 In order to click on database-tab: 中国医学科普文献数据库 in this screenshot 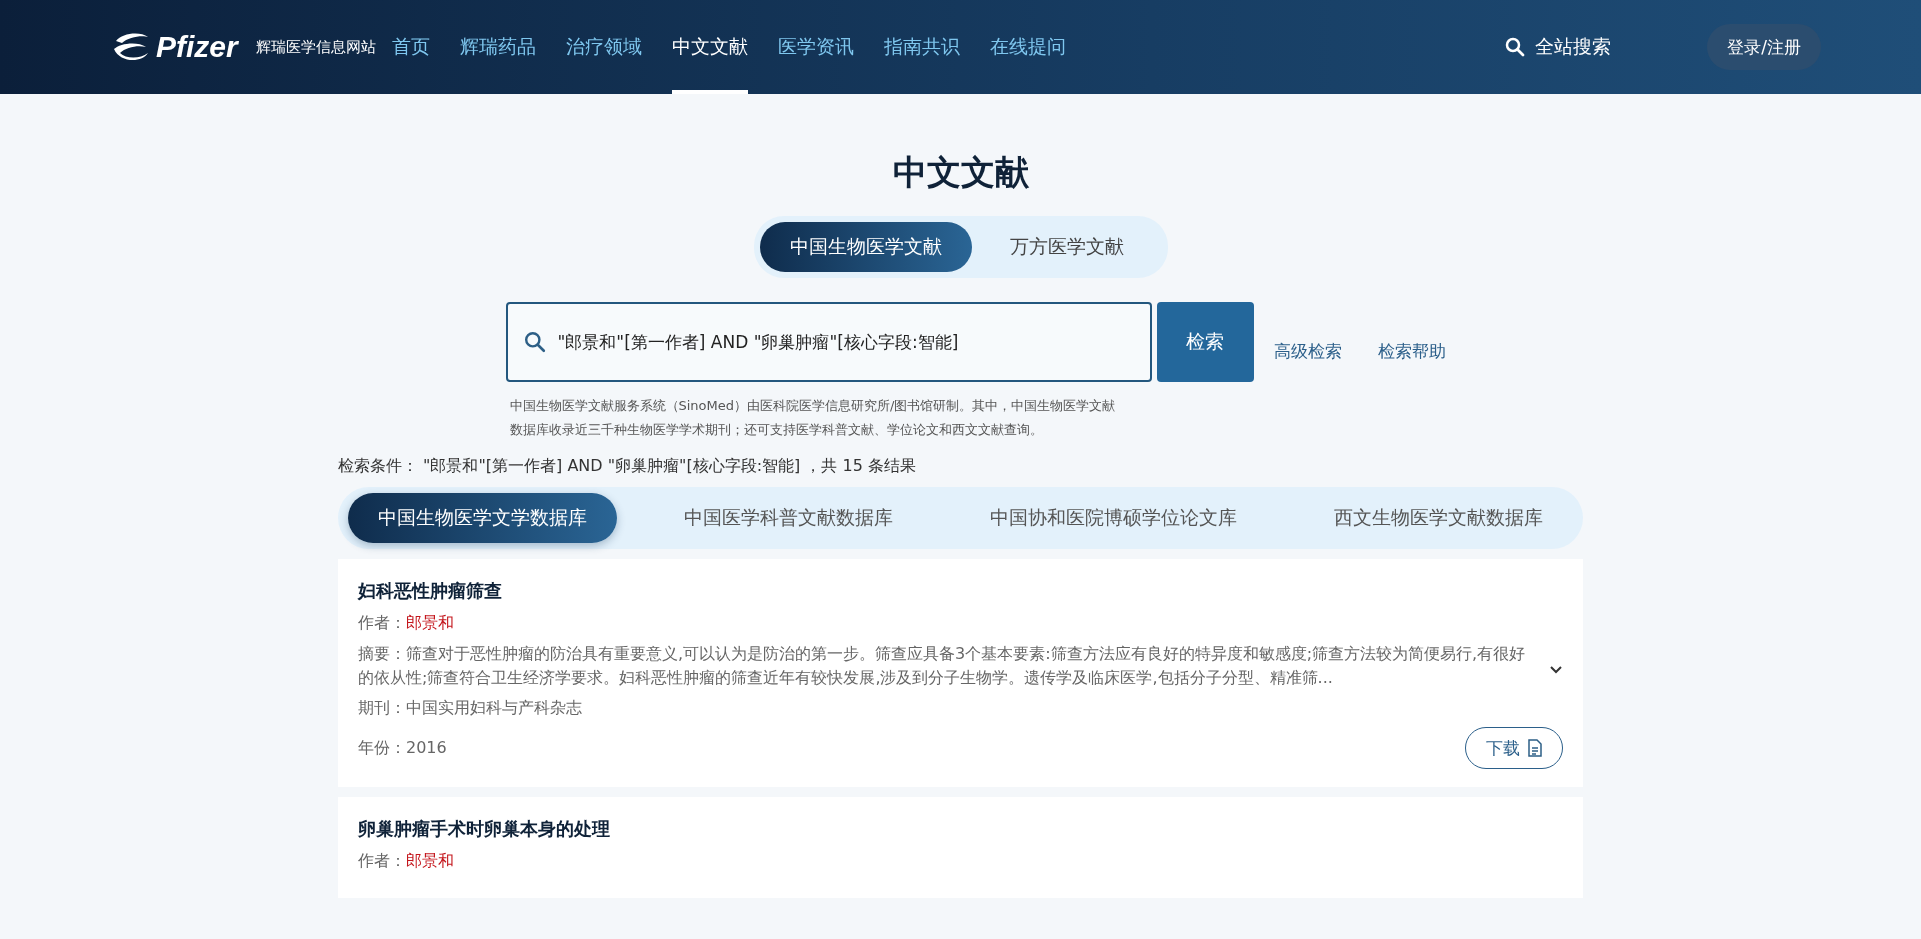, I will do `click(788, 518)`.